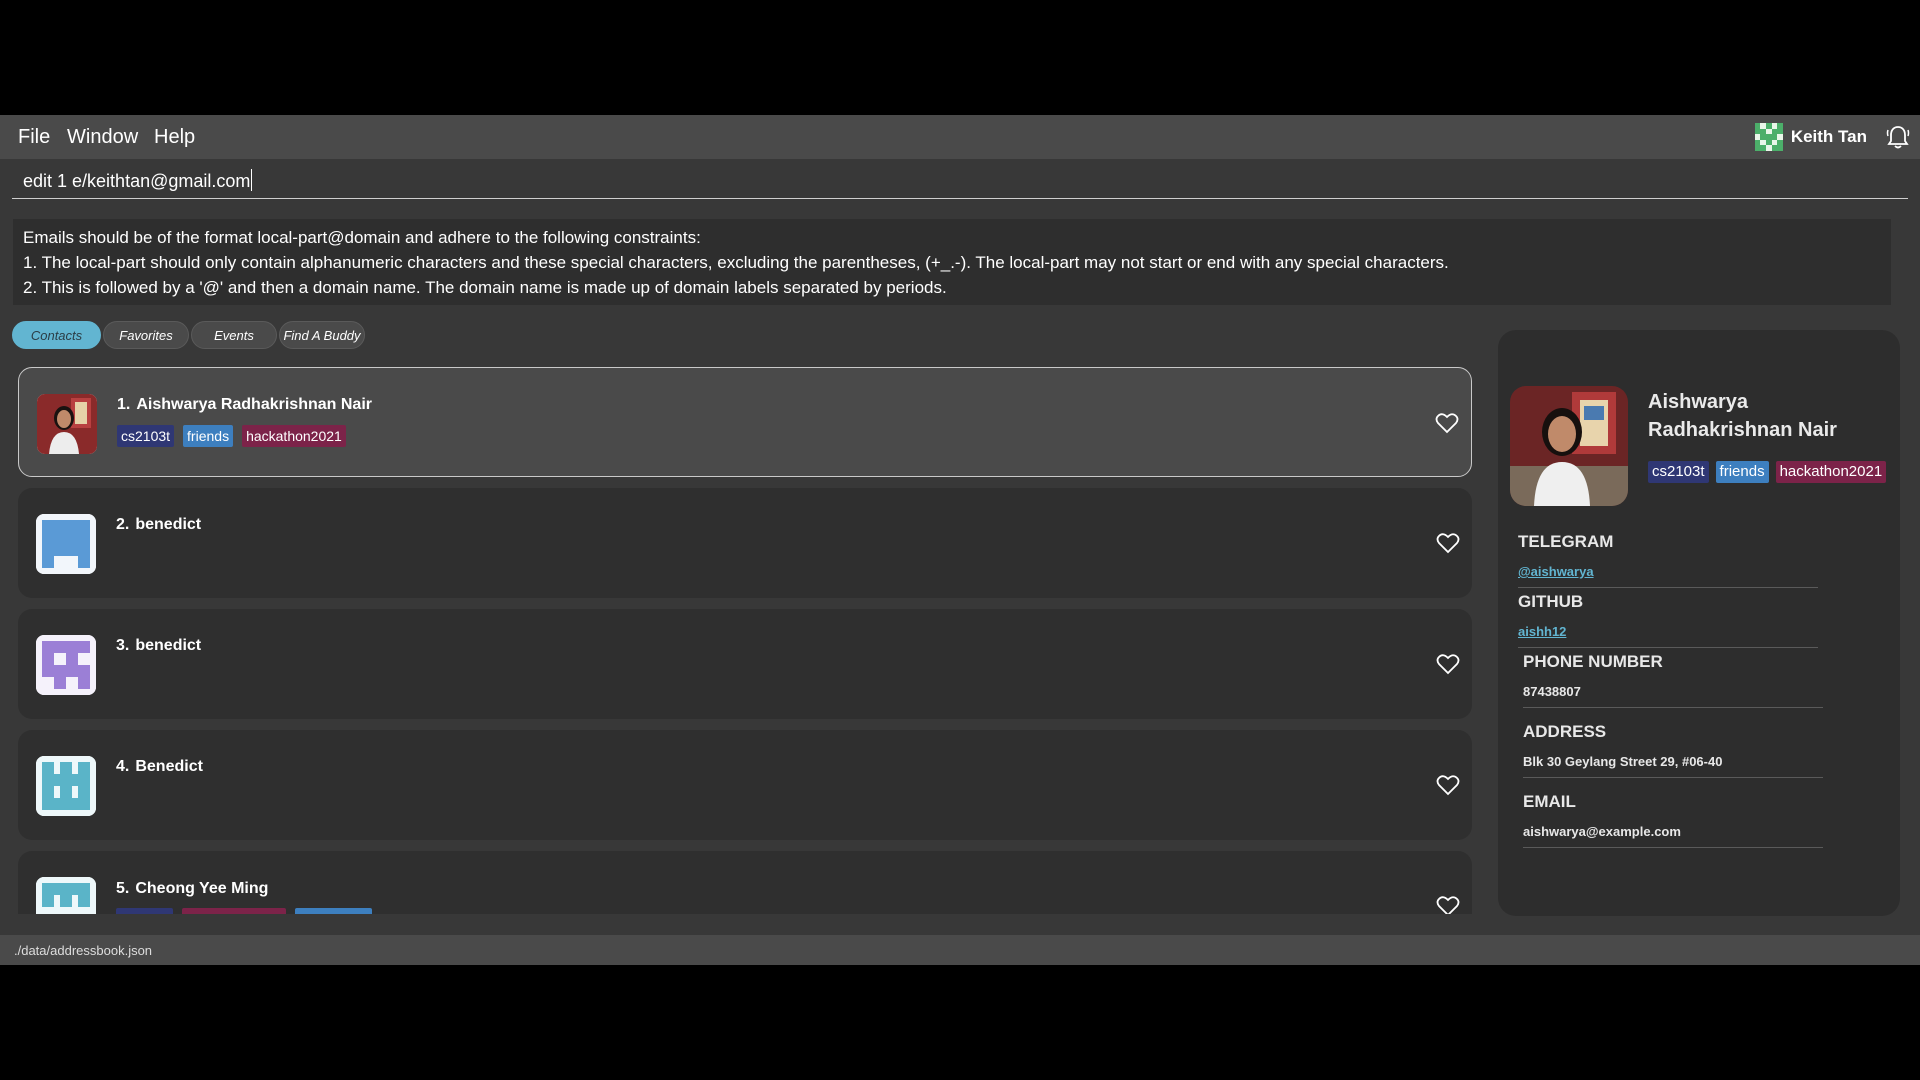  I want to click on tag: neighbours, so click(333, 911).